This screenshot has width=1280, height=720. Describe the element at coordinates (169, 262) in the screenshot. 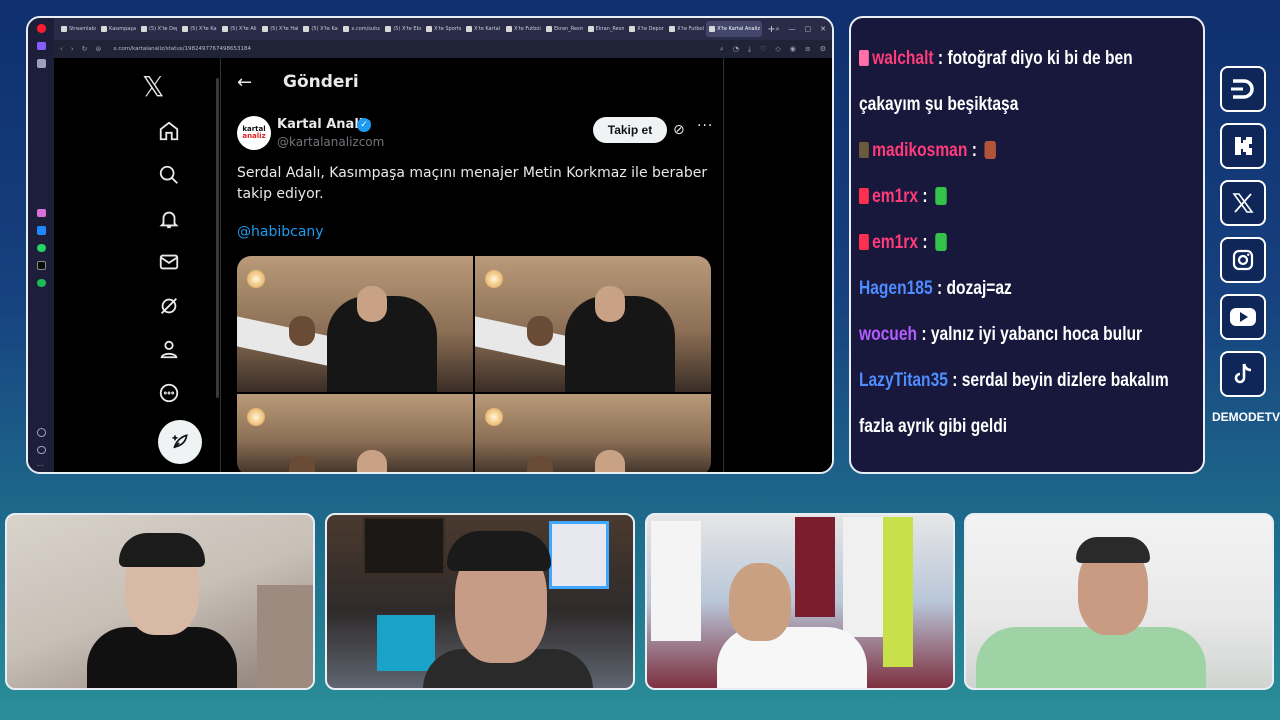

I see `messages-nav-icon` at that location.